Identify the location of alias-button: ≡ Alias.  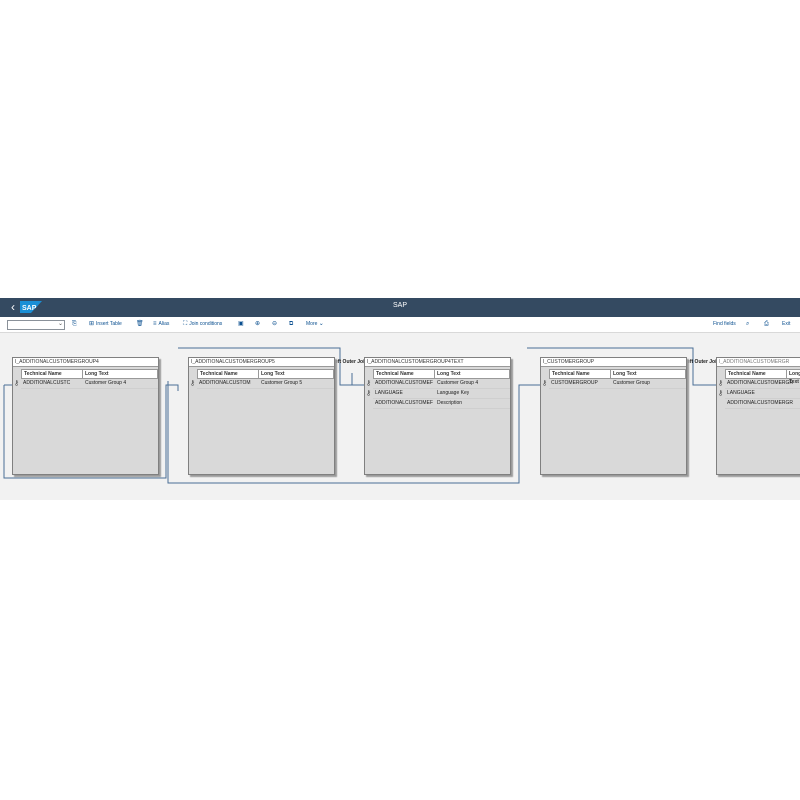
(161, 324).